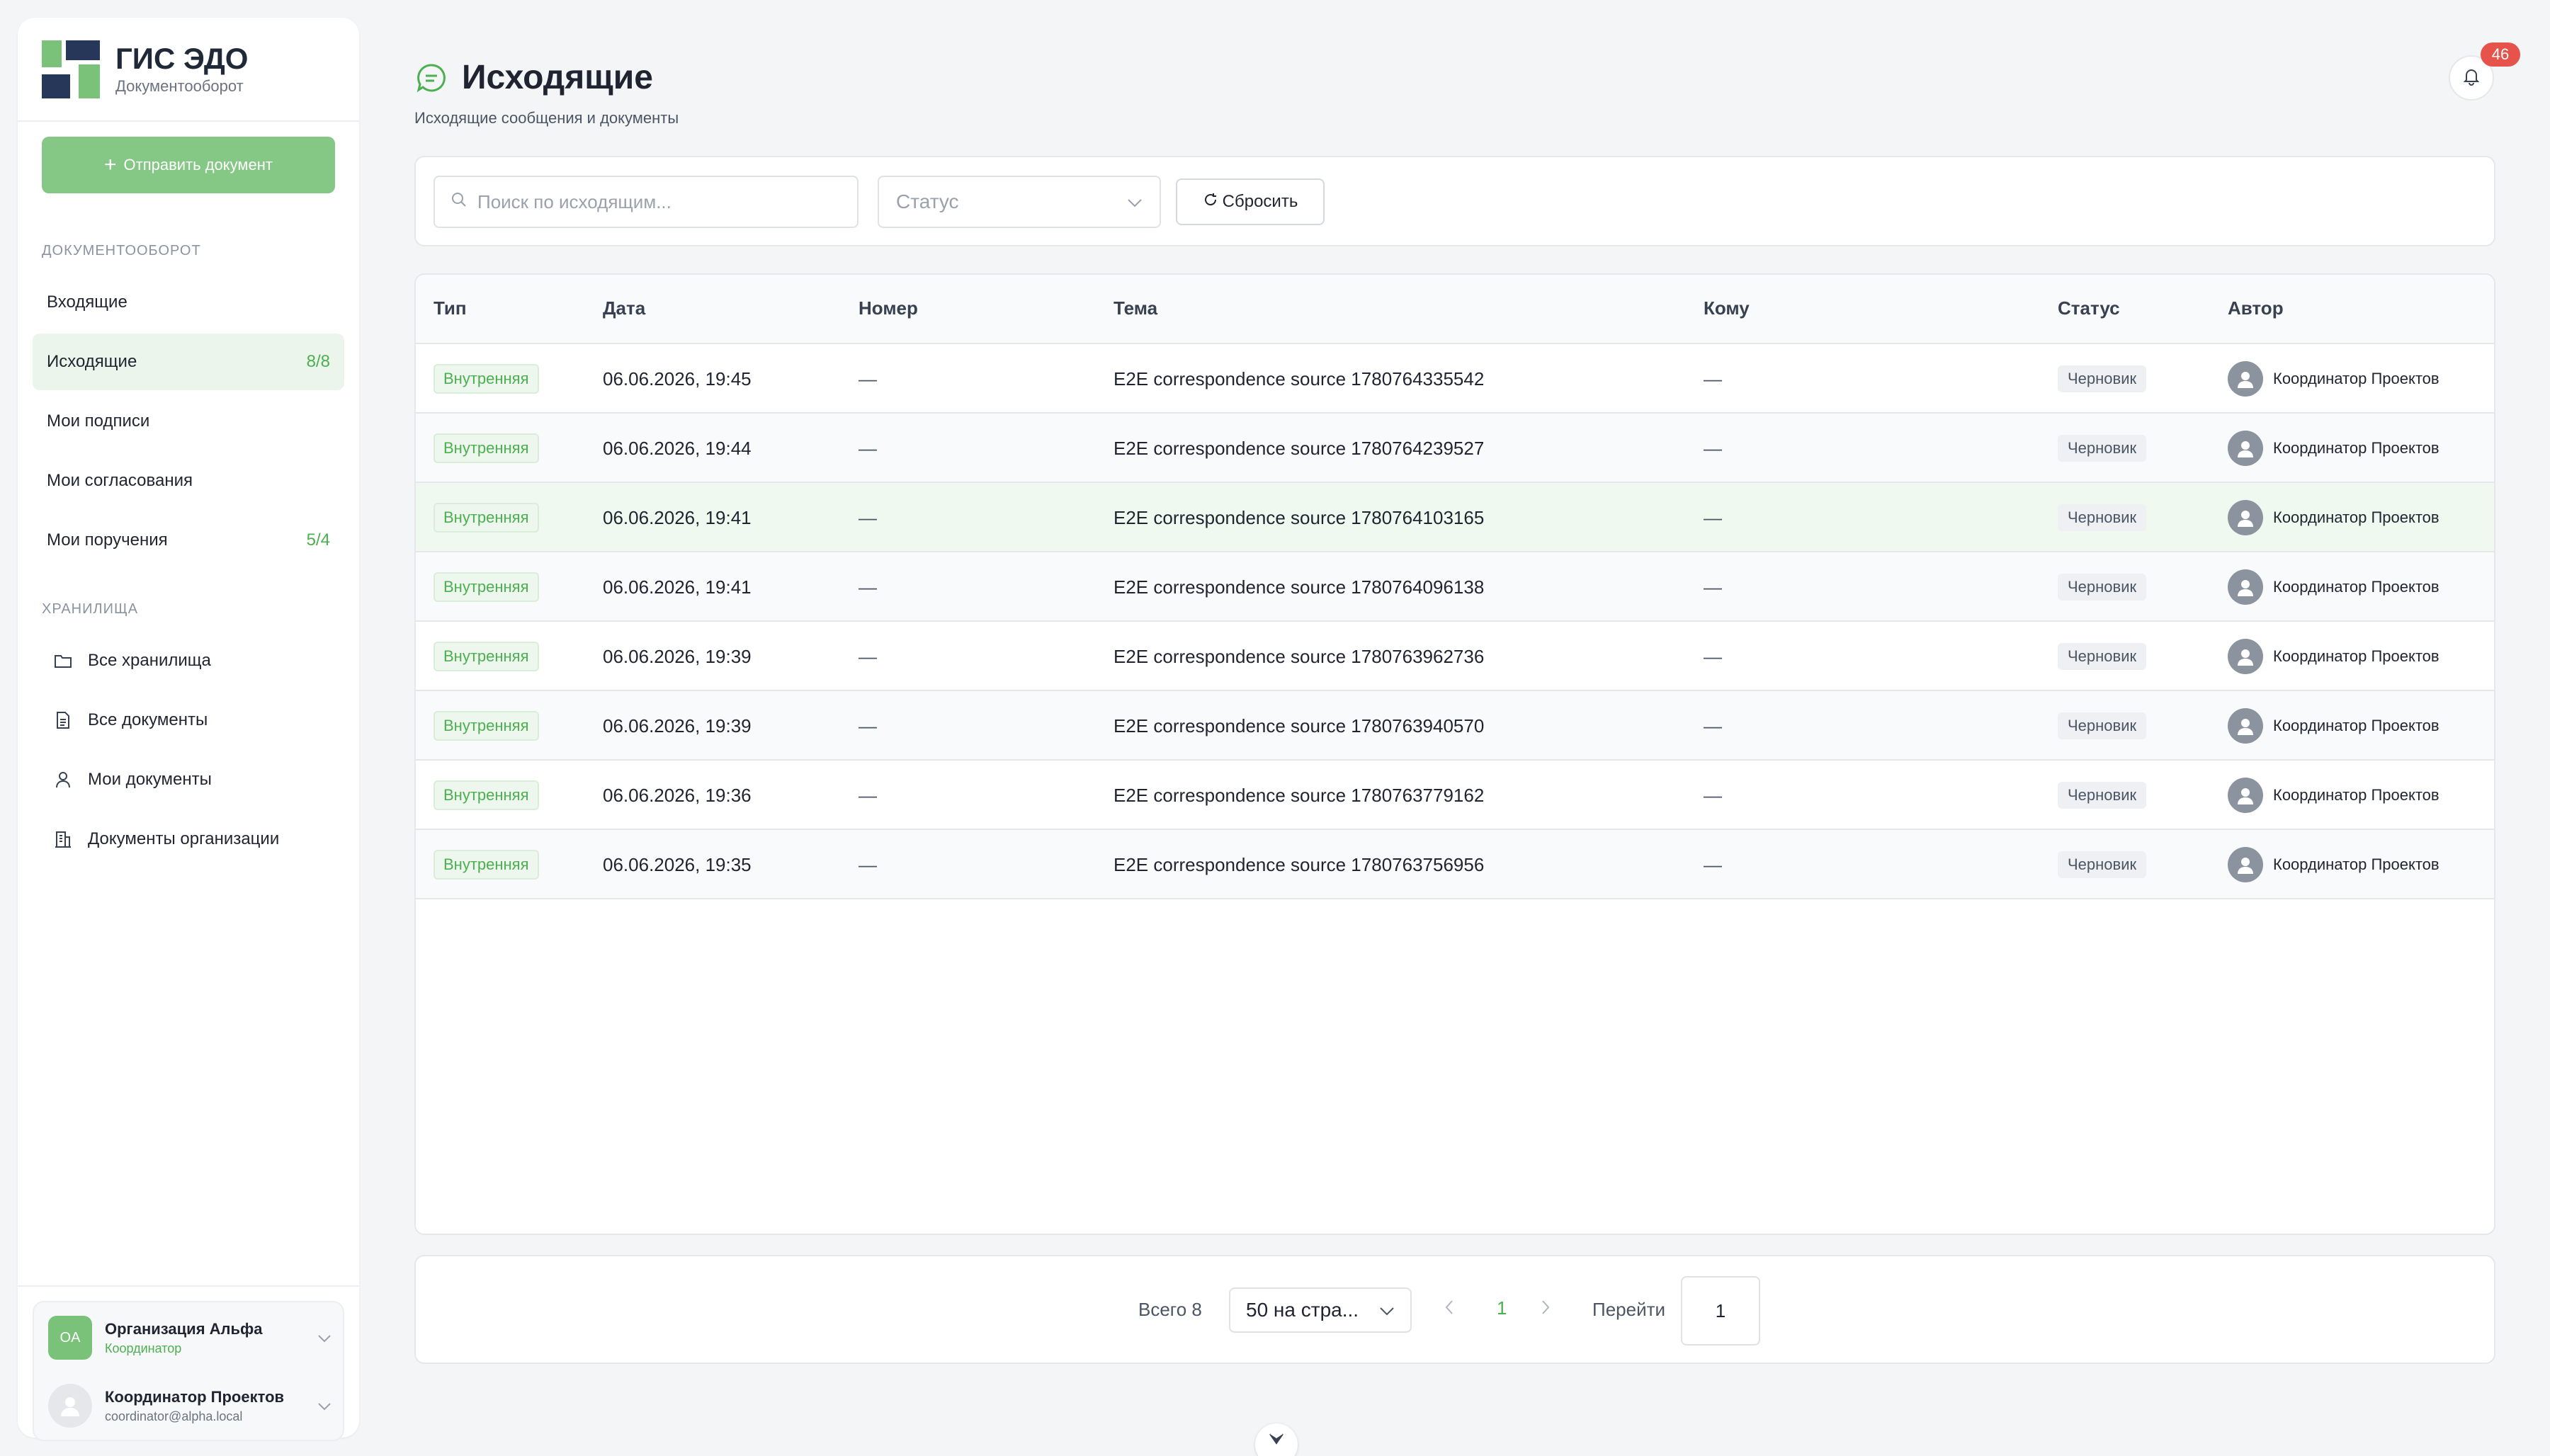 This screenshot has height=1456, width=2550. I want to click on cell-date: 06.06.2026, 19:35, so click(677, 864).